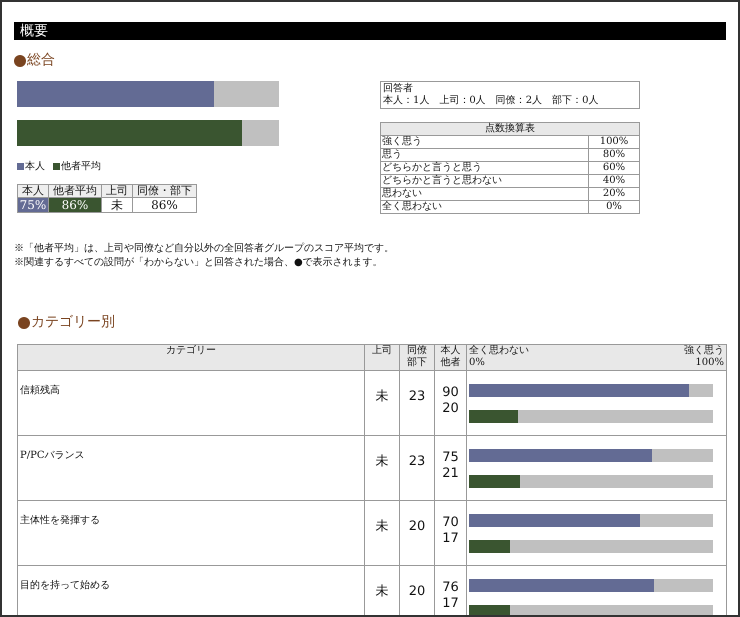 The width and height of the screenshot is (740, 617). What do you see at coordinates (450, 458) in the screenshot?
I see `self-score: 75` at bounding box center [450, 458].